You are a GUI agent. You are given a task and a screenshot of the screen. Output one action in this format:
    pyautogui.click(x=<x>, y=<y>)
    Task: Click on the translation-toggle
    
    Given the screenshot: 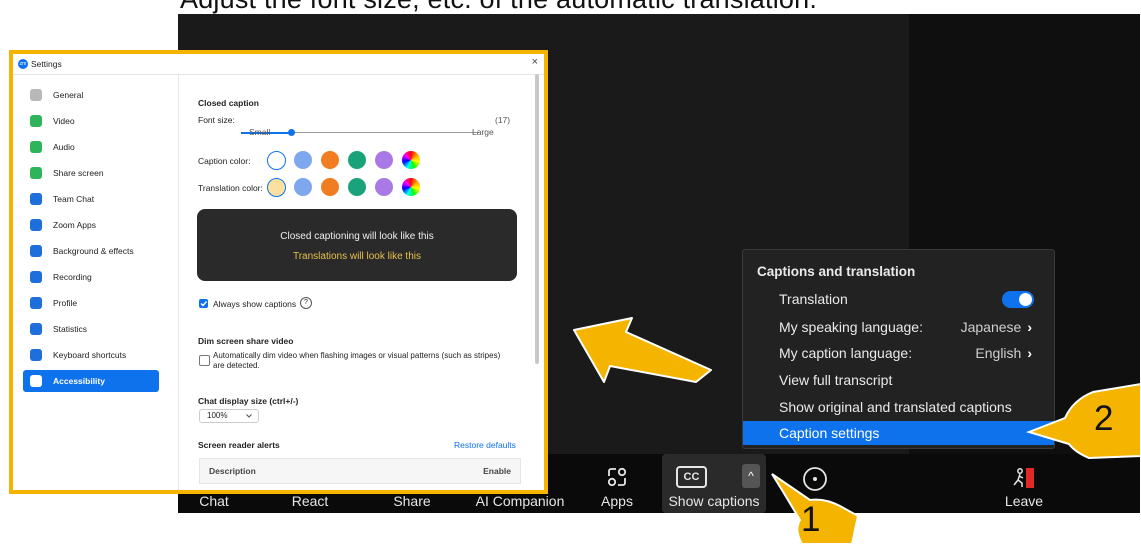 What is the action you would take?
    pyautogui.click(x=1018, y=299)
    